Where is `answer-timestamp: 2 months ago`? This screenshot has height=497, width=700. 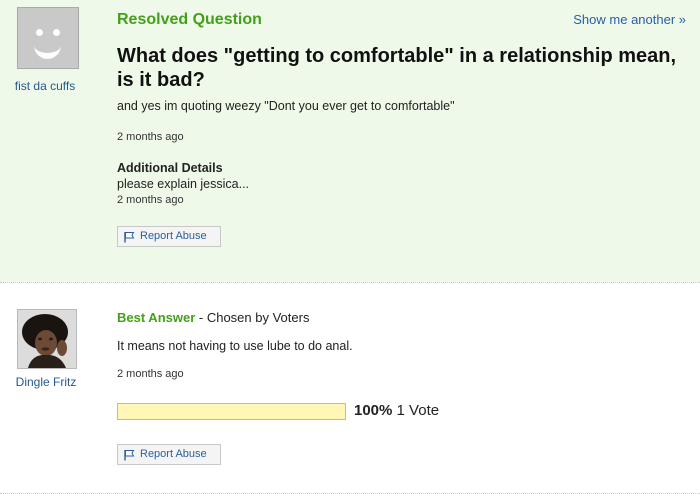
answer-timestamp: 2 months ago is located at coordinates (150, 374).